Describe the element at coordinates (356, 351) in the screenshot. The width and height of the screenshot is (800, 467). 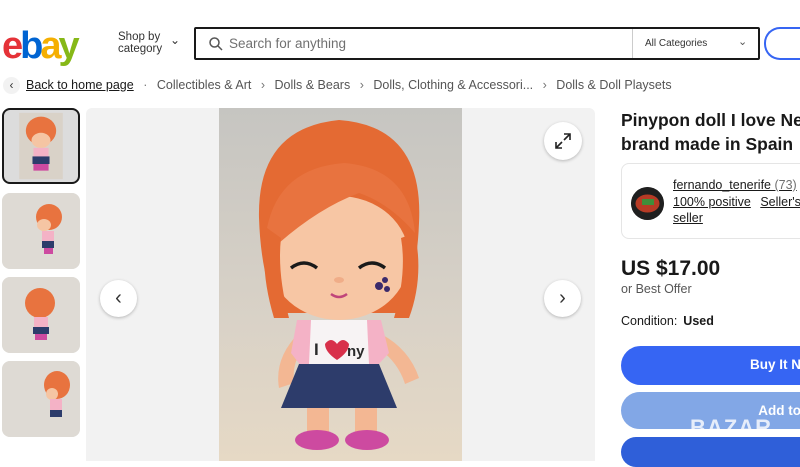
I see `svg-text: ny` at that location.